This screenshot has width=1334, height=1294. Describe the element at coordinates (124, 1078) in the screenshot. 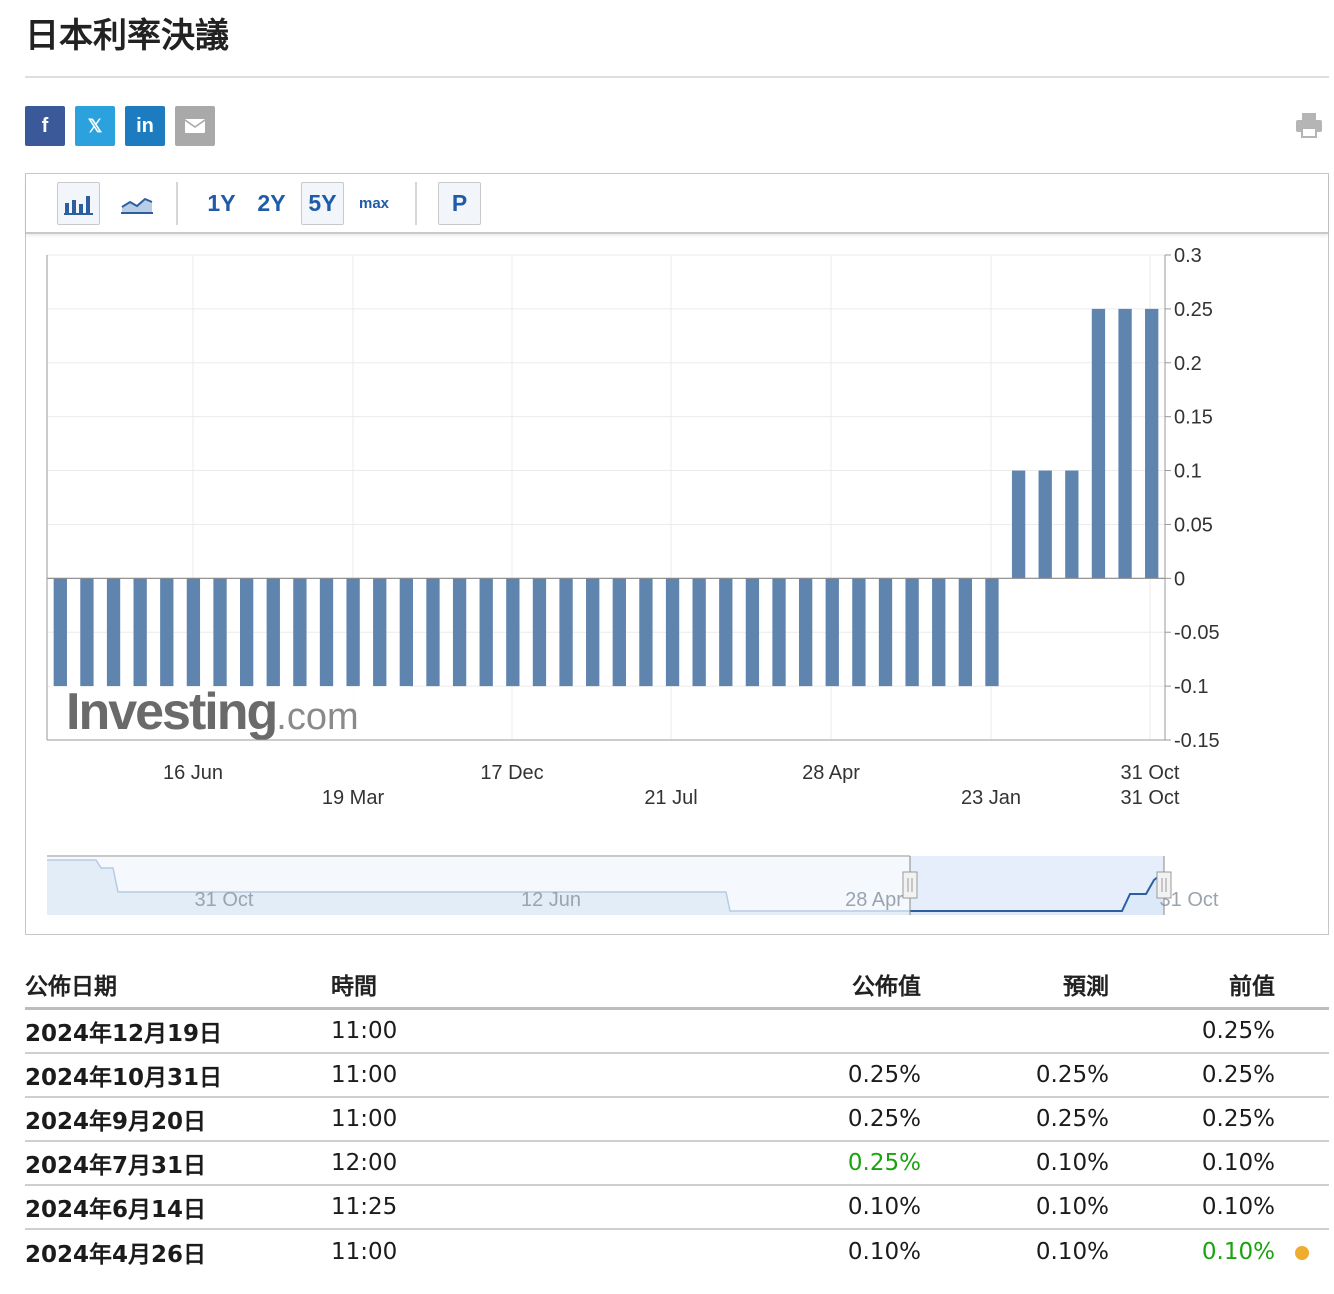

I see `row-date: 2024年10月31日` at that location.